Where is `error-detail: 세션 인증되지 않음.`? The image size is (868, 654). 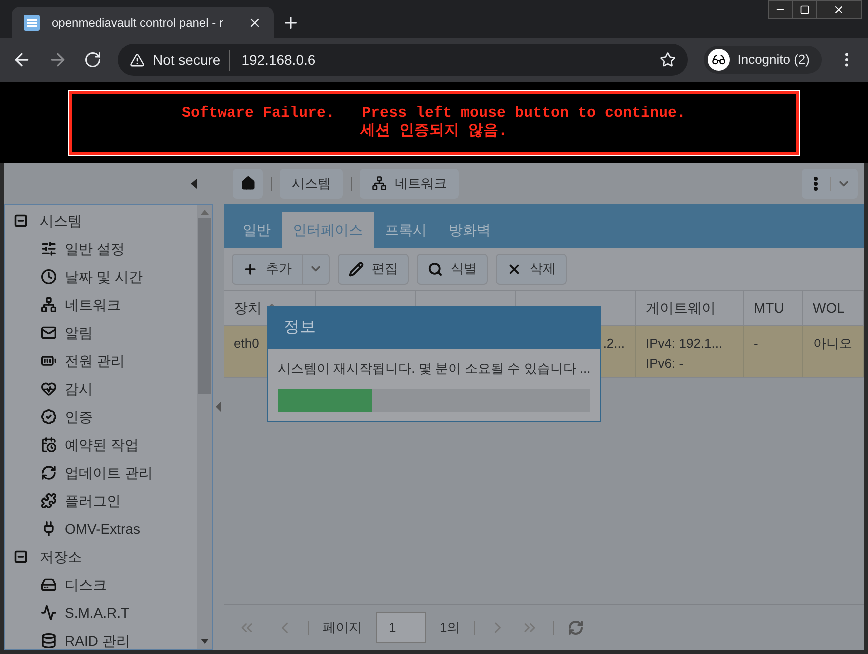
error-detail: 세션 인증되지 않음. is located at coordinates (434, 131).